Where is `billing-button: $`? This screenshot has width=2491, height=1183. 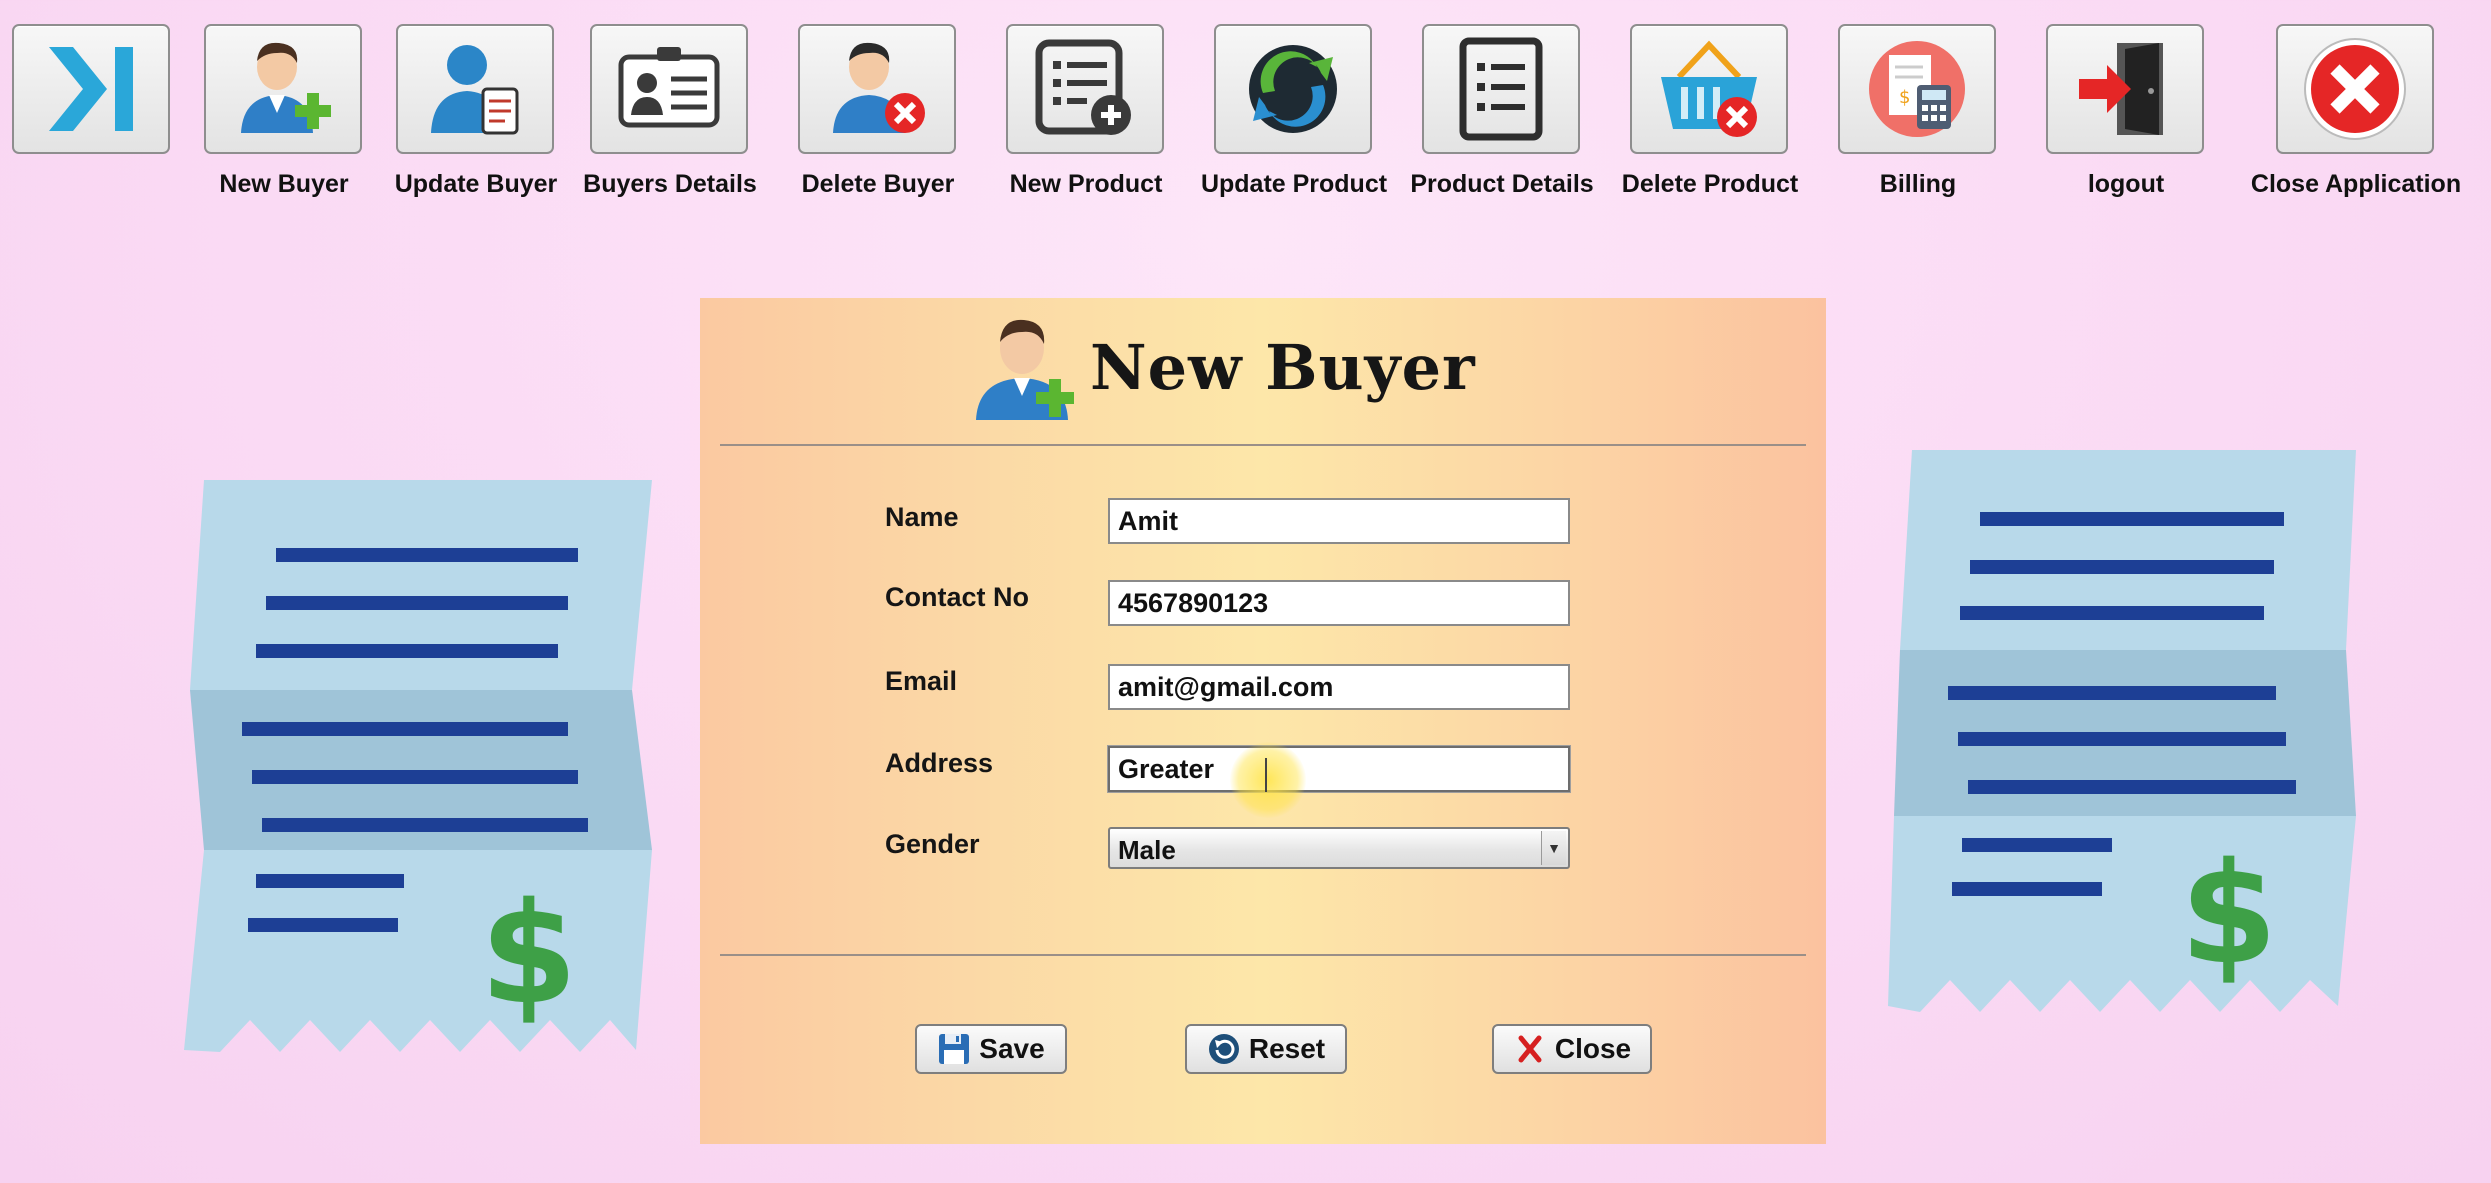 billing-button: $ is located at coordinates (1917, 89).